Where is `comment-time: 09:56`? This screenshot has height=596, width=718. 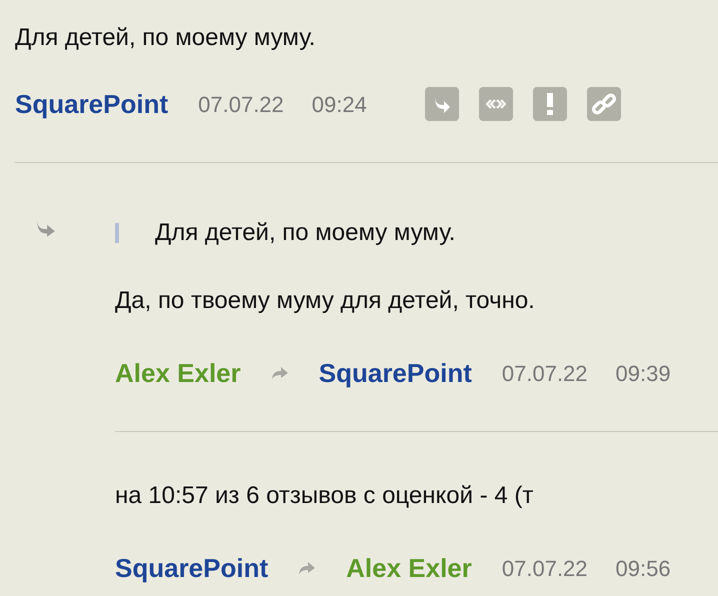 comment-time: 09:56 is located at coordinates (643, 568).